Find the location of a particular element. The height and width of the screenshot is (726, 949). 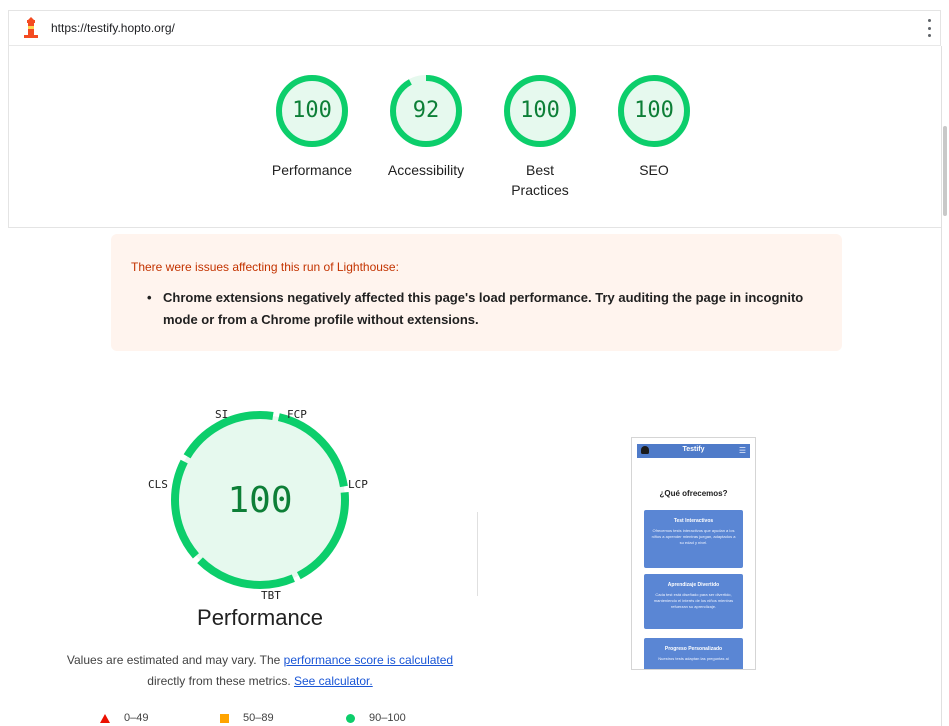

gauge-best-practices: 100 Best Practices is located at coordinates (540, 137).